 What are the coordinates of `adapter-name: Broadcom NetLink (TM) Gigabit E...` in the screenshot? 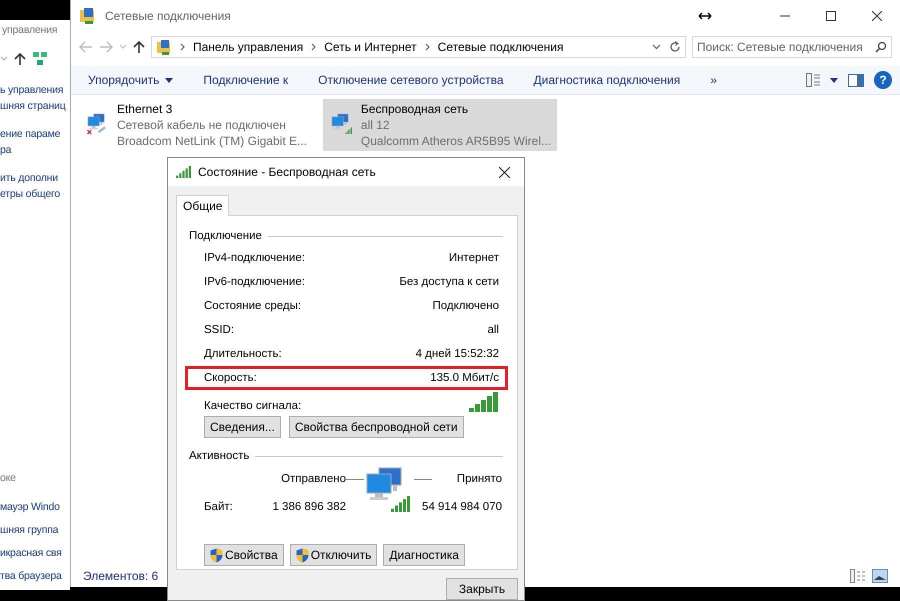 It's located at (211, 141).